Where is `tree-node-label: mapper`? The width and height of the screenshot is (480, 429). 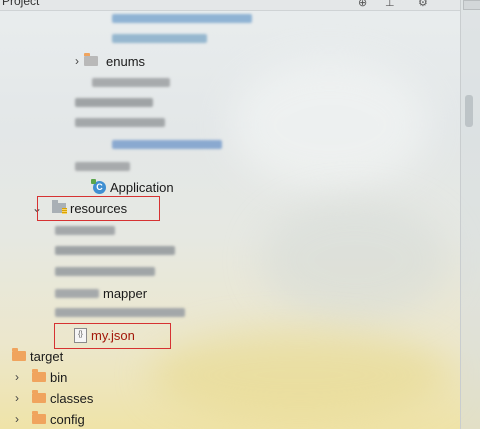
tree-node-label: mapper is located at coordinates (125, 293).